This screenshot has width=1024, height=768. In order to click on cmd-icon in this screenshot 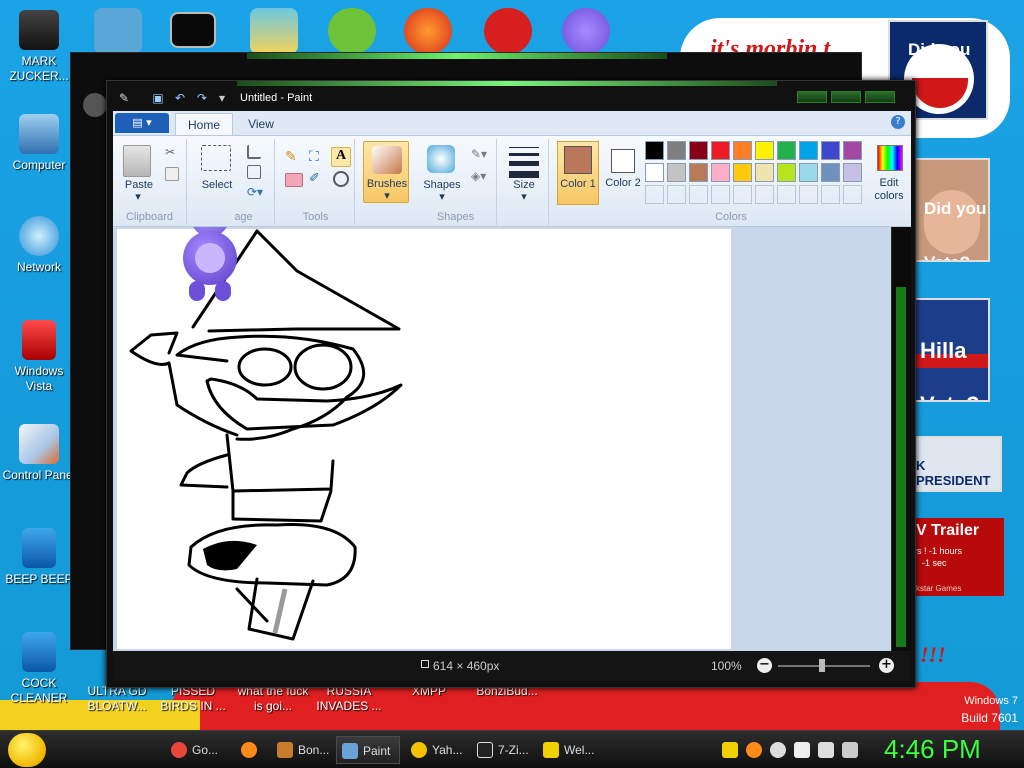, I will do `click(193, 30)`.